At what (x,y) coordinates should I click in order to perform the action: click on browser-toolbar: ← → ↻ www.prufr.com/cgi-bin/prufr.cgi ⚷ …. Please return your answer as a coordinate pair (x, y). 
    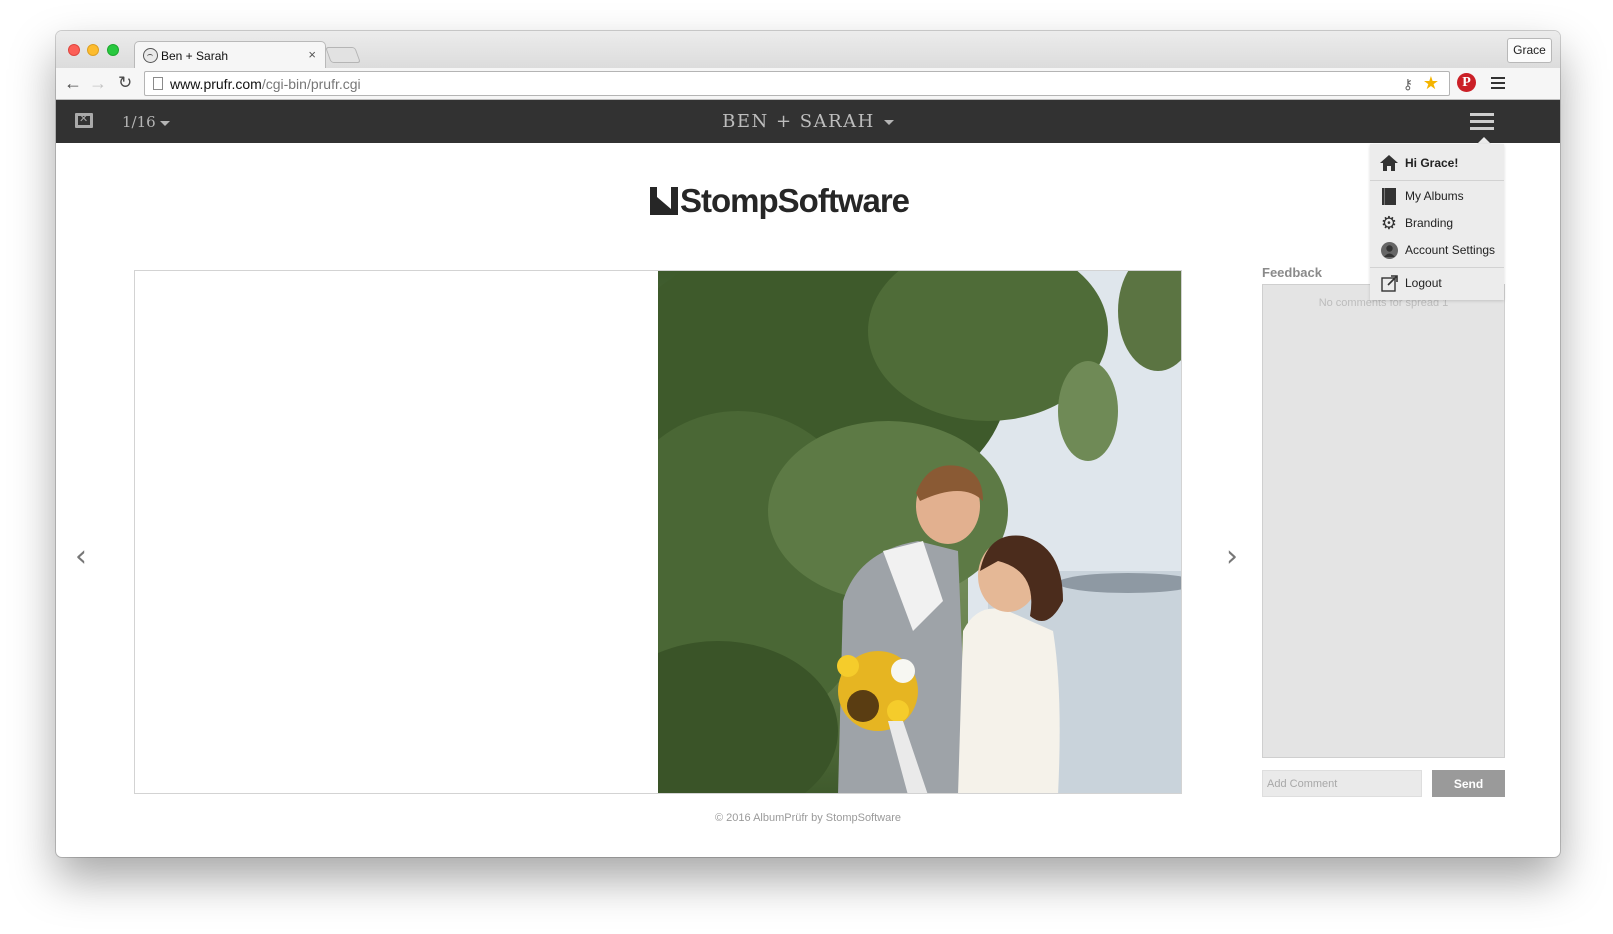
    Looking at the image, I should click on (808, 84).